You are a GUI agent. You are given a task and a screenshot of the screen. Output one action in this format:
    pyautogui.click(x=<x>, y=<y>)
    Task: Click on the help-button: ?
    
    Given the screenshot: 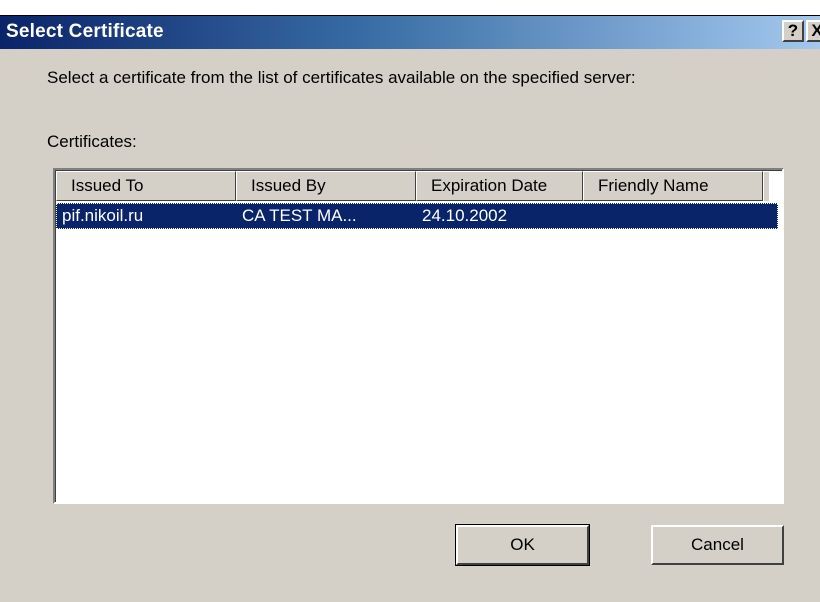 What is the action you would take?
    pyautogui.click(x=793, y=31)
    